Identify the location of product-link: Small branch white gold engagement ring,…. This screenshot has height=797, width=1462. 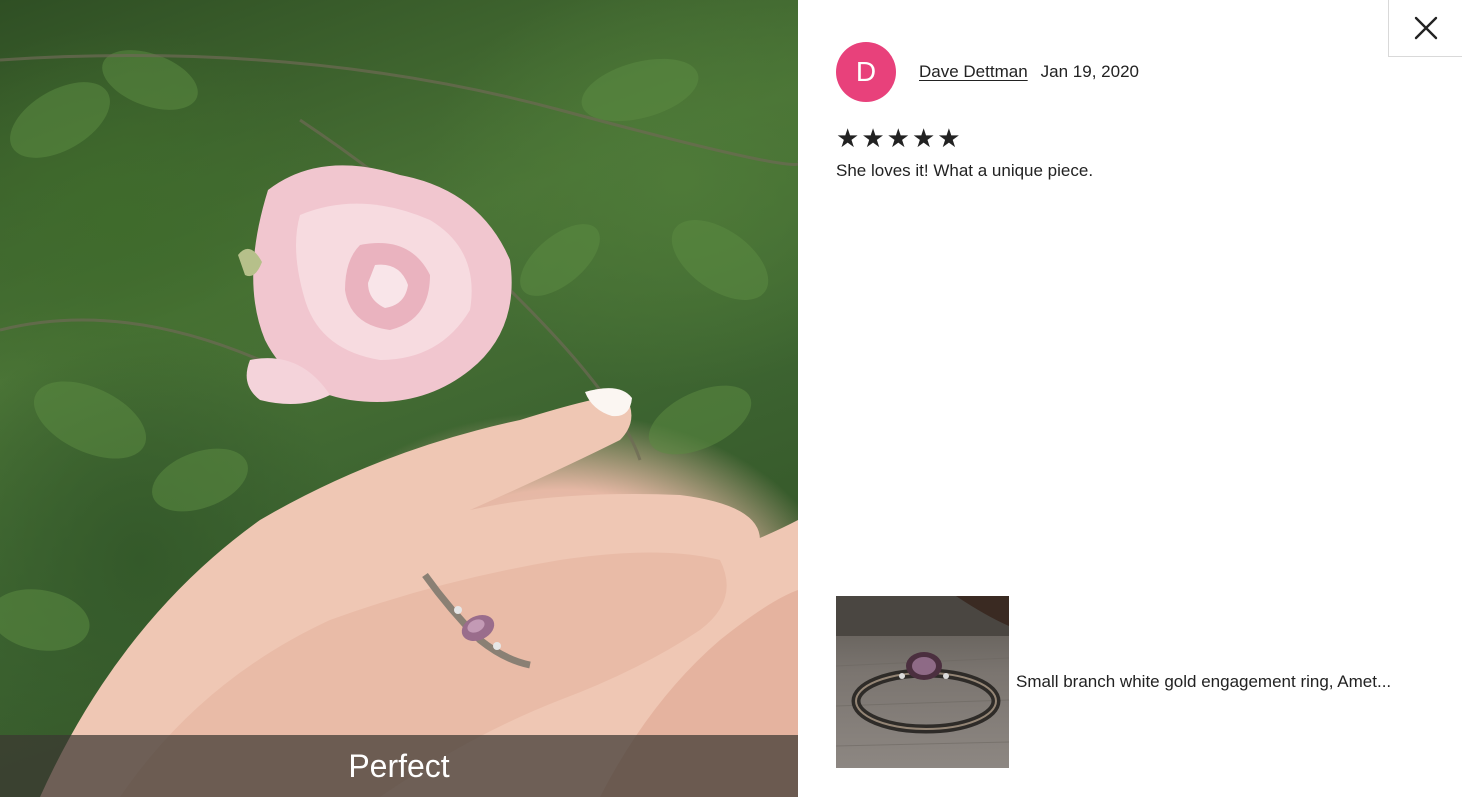
(1141, 682).